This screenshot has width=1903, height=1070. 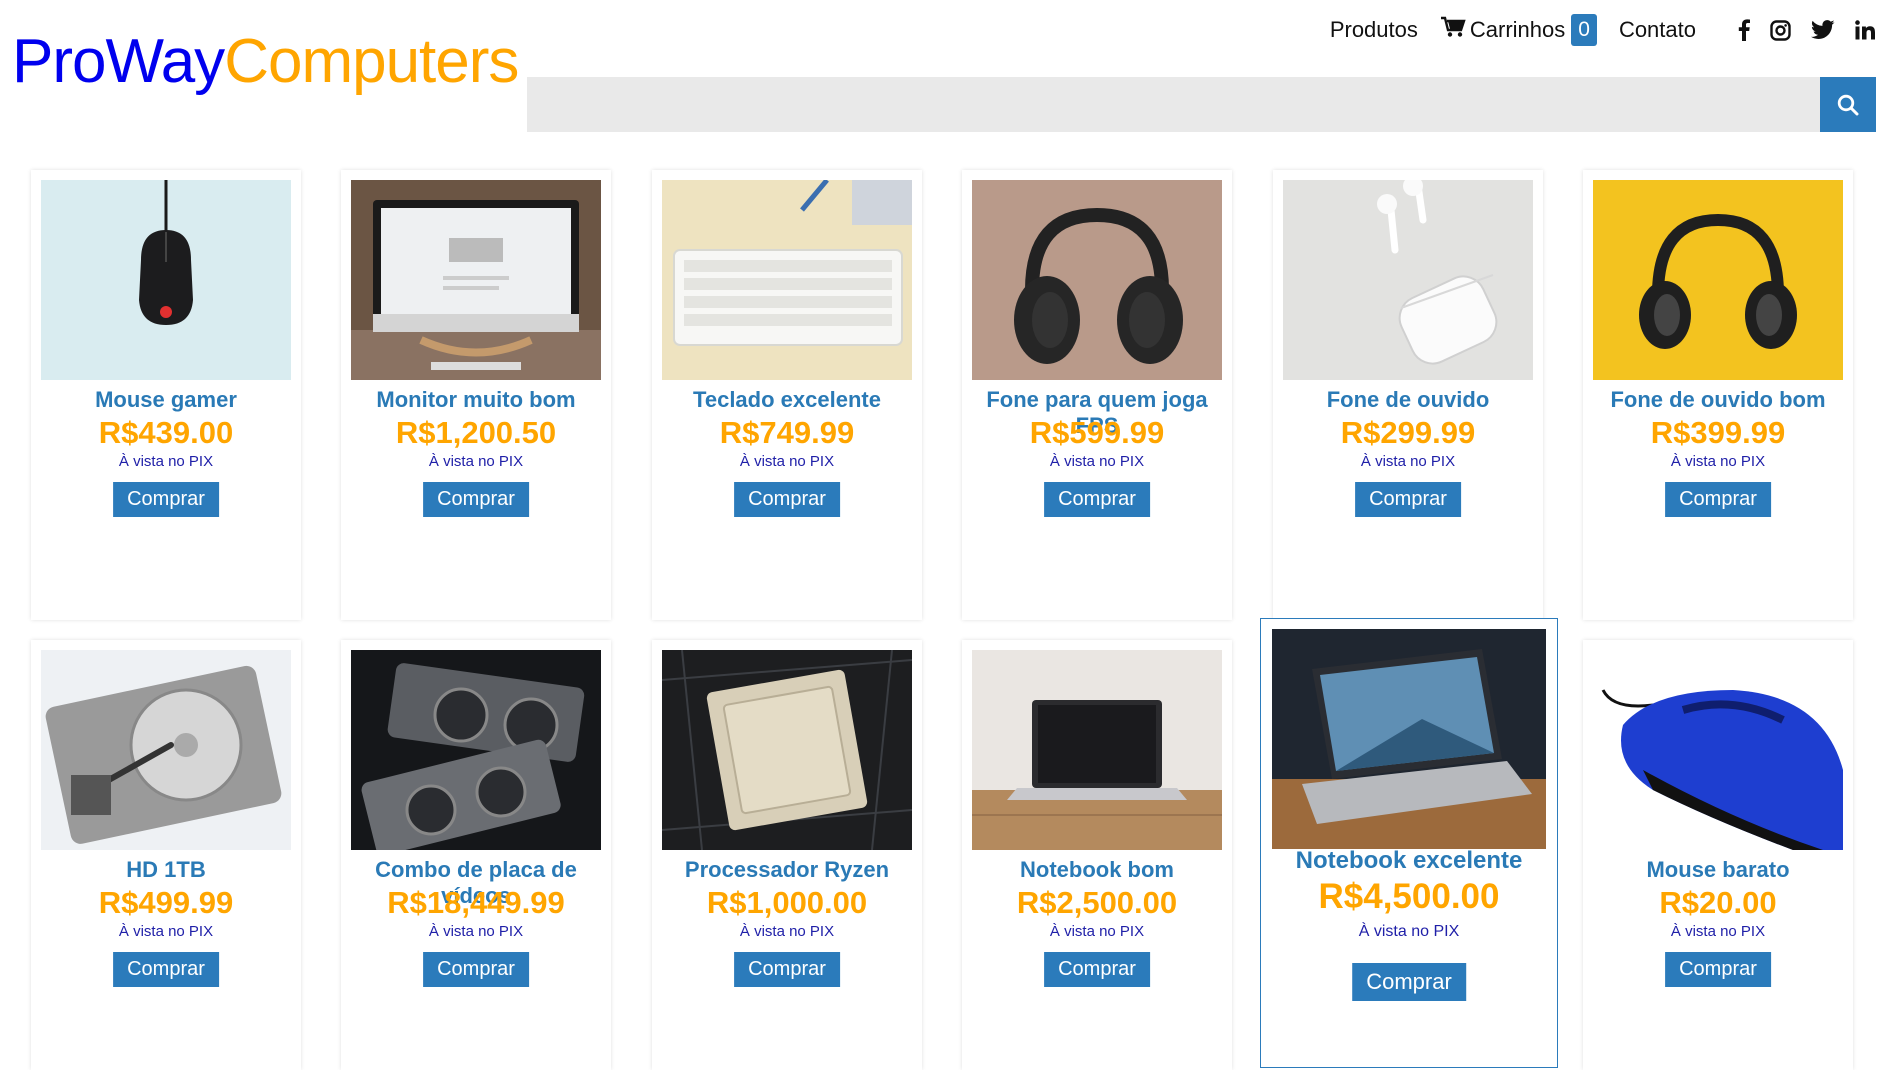 I want to click on product-price: R$499.99, so click(x=166, y=902).